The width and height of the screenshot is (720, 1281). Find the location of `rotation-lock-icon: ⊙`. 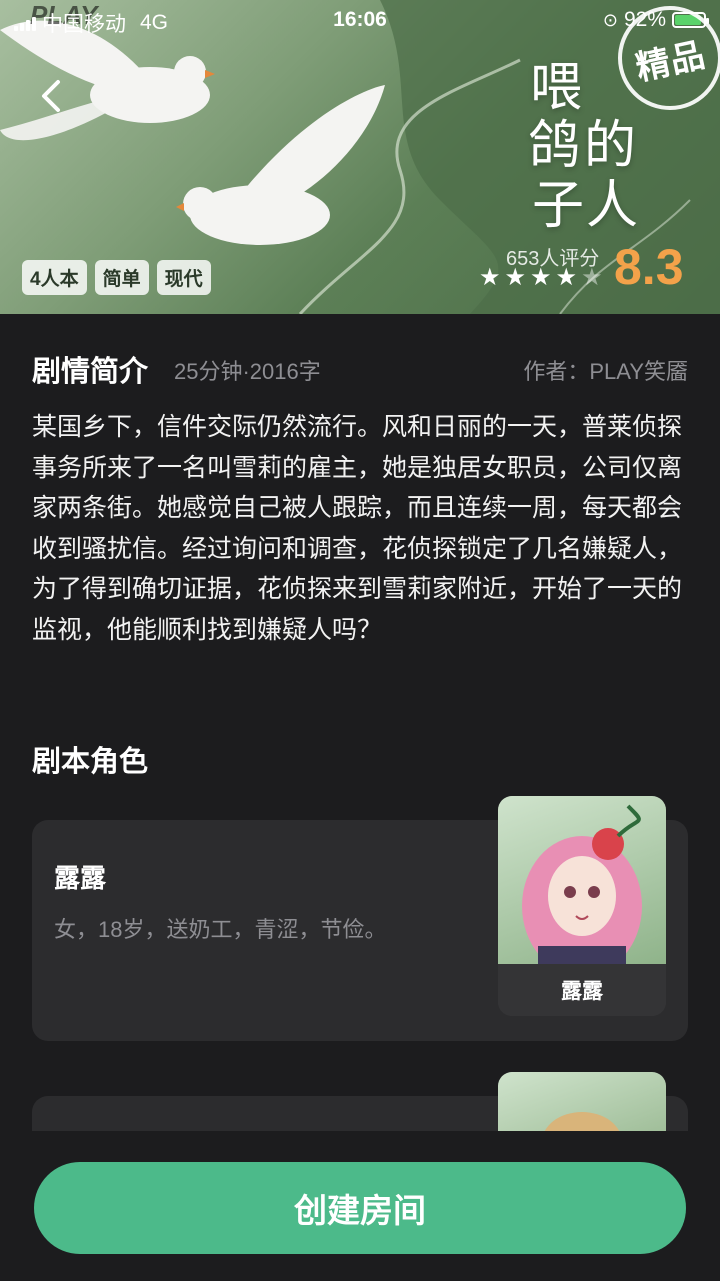

rotation-lock-icon: ⊙ is located at coordinates (610, 19).